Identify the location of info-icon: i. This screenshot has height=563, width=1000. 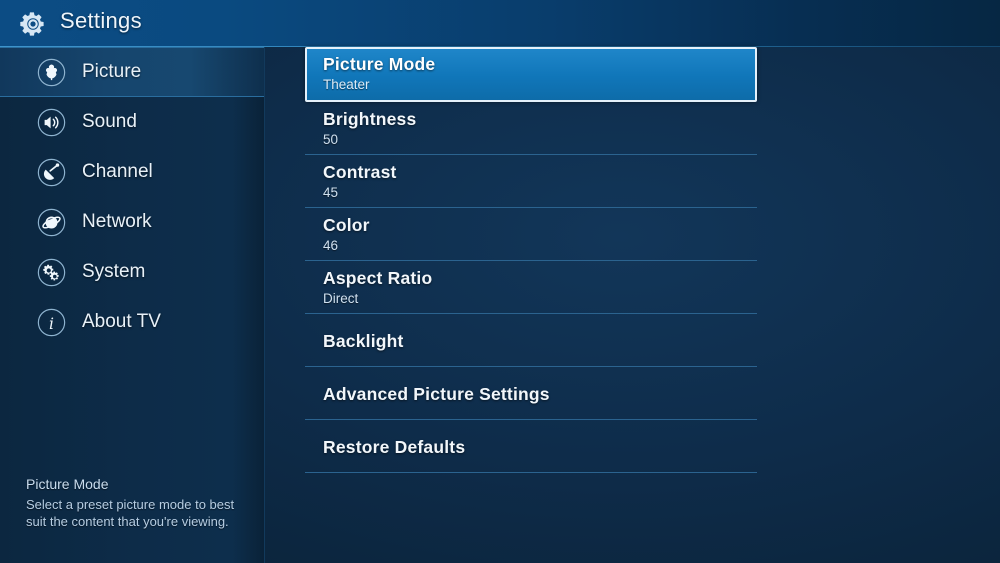
(51, 322).